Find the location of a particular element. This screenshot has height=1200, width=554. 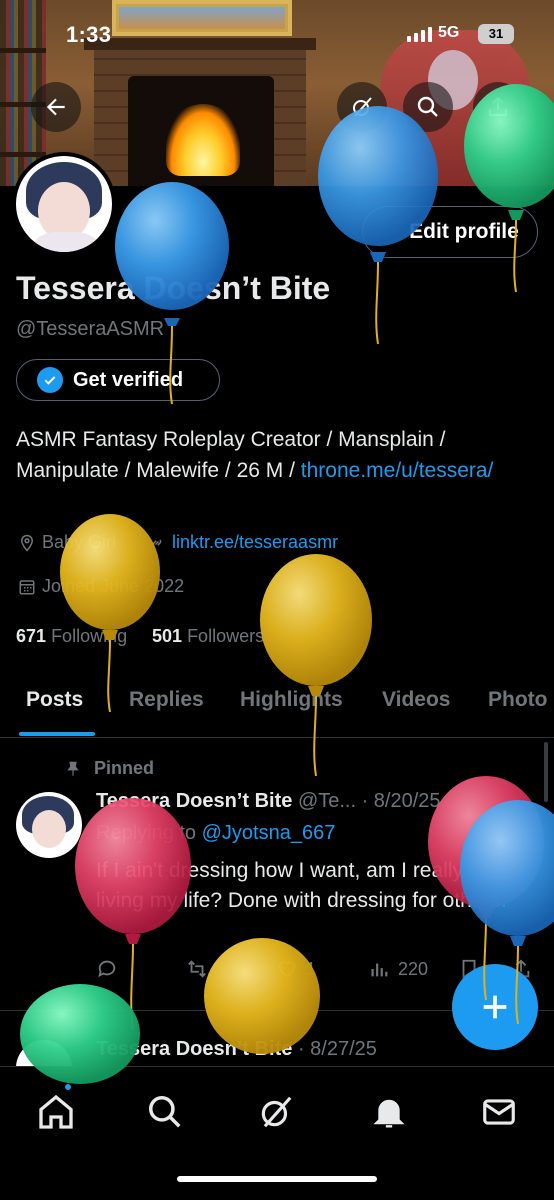

post-avatar is located at coordinates (49, 825).